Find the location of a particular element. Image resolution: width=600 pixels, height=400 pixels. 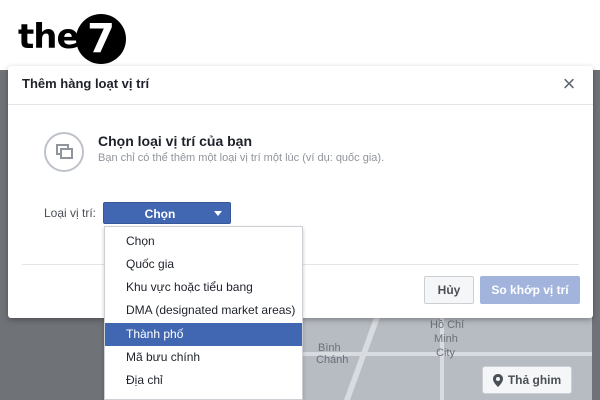

logo-numeral: 7 is located at coordinates (101, 39).